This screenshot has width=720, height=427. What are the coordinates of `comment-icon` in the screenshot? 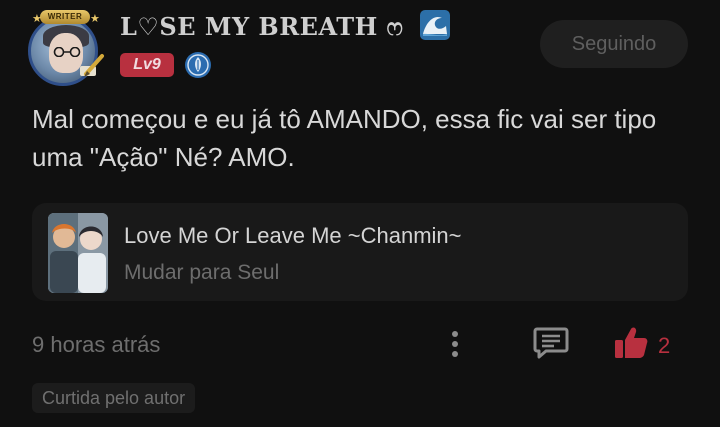 It's located at (551, 343).